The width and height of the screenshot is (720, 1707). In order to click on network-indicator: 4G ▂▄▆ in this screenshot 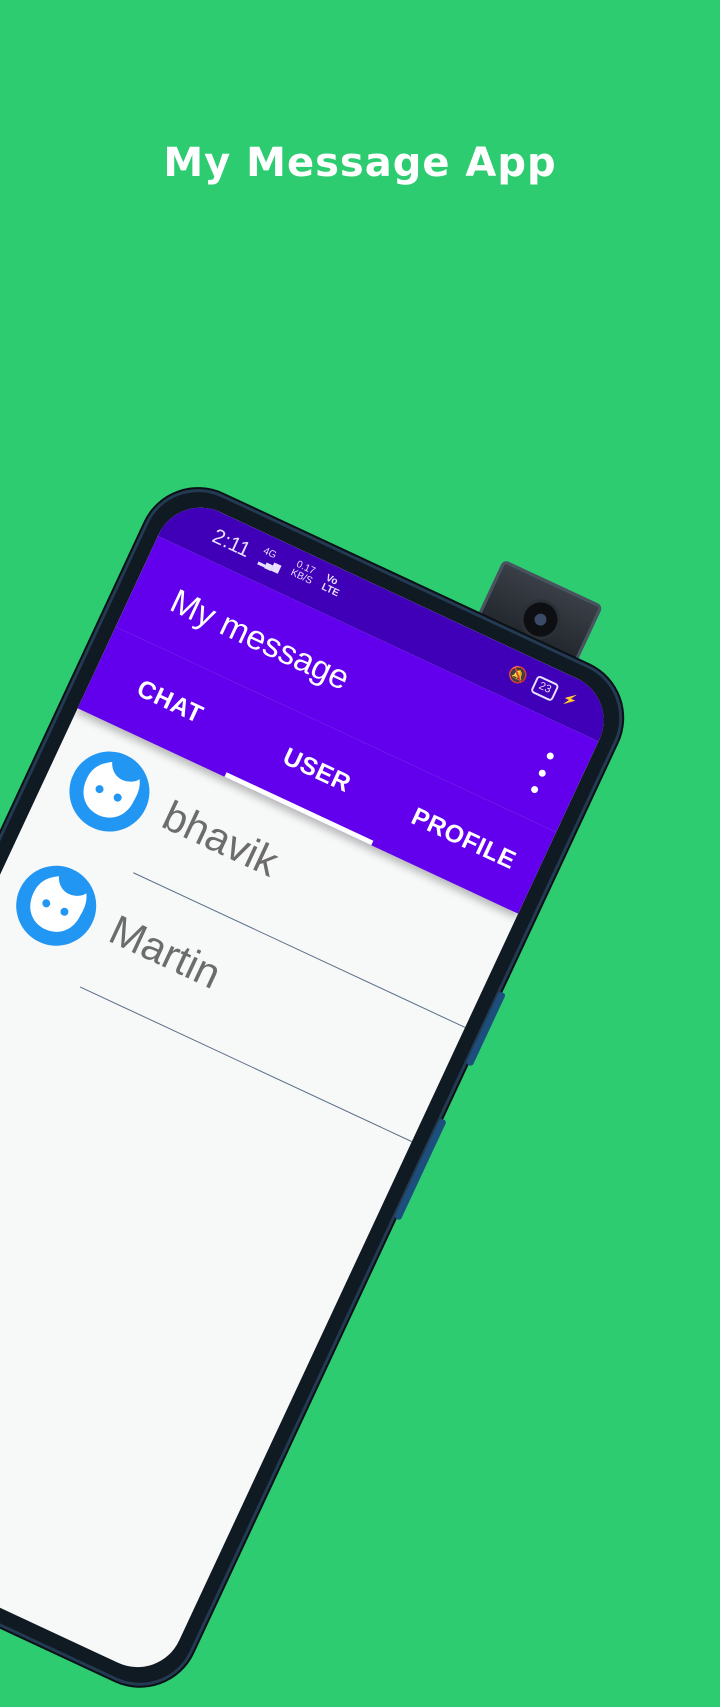, I will do `click(271, 560)`.